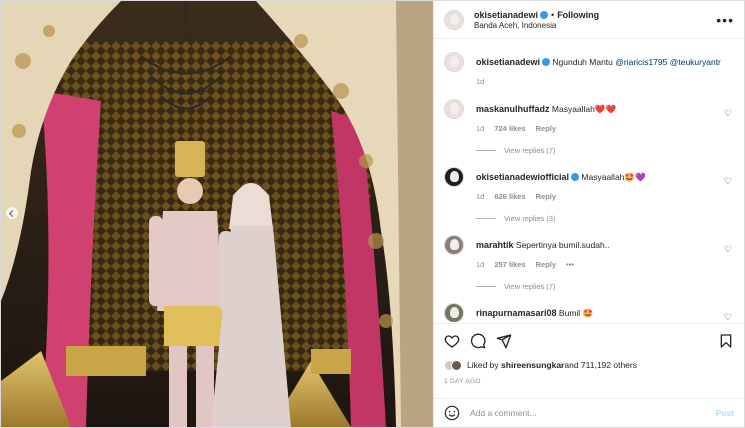 The width and height of the screenshot is (745, 428). What do you see at coordinates (522, 177) in the screenshot?
I see `comment-username: okisetianadewiofficial` at bounding box center [522, 177].